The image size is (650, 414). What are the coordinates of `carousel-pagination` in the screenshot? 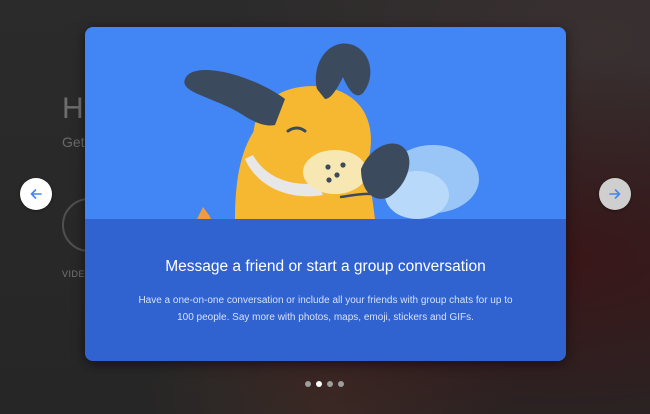 It's located at (324, 385).